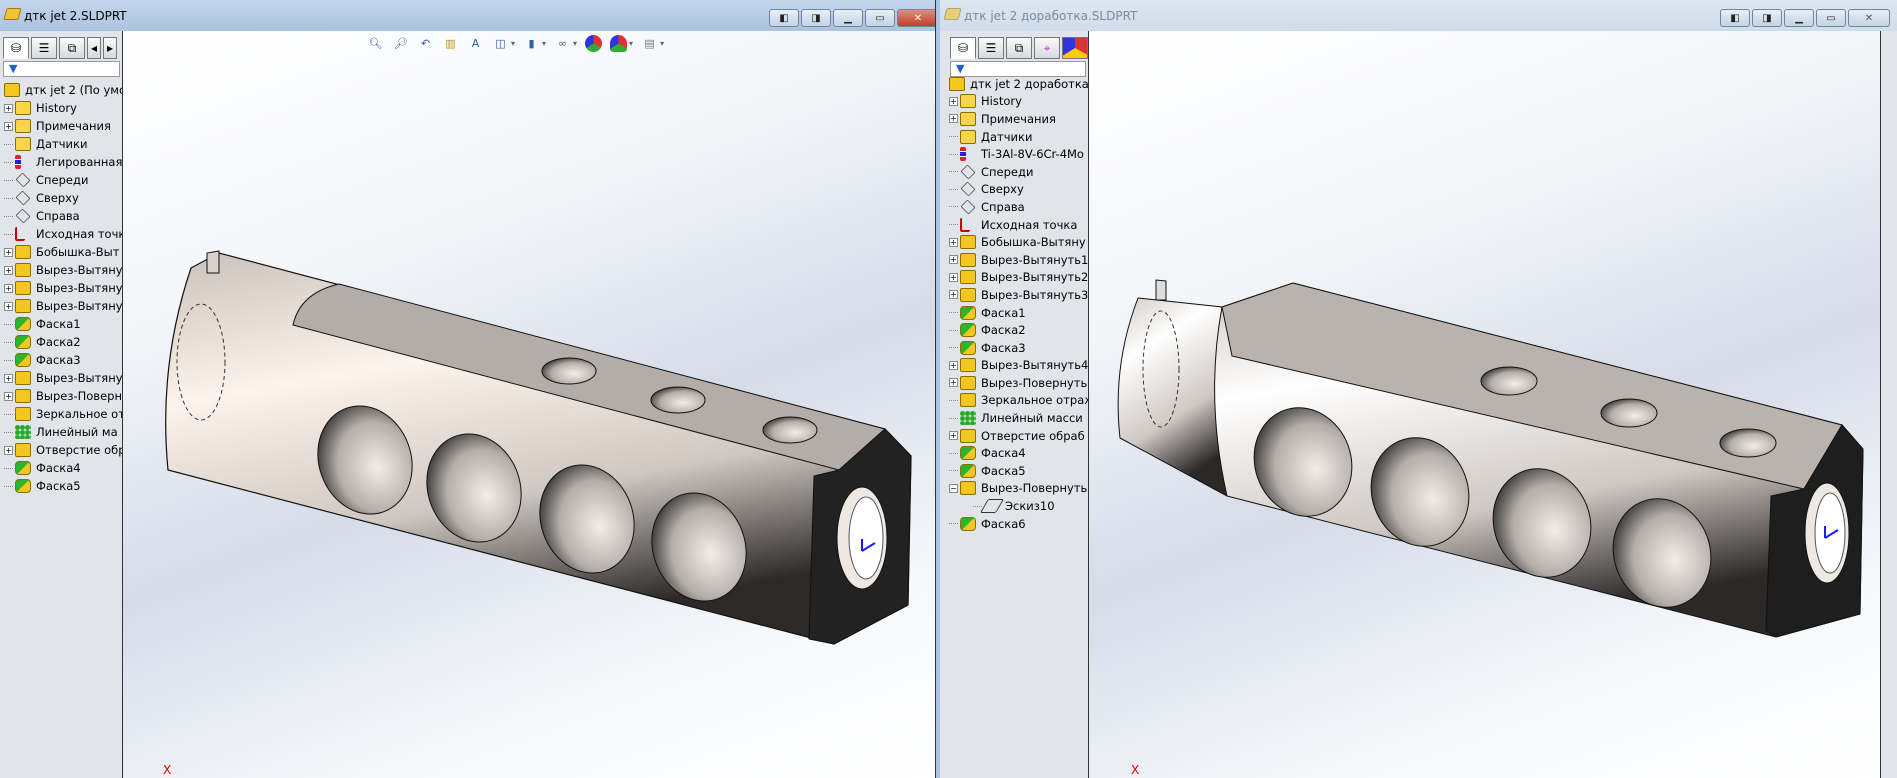 The width and height of the screenshot is (1897, 778). Describe the element at coordinates (63, 180) in the screenshot. I see `tree-item: Спереди` at that location.